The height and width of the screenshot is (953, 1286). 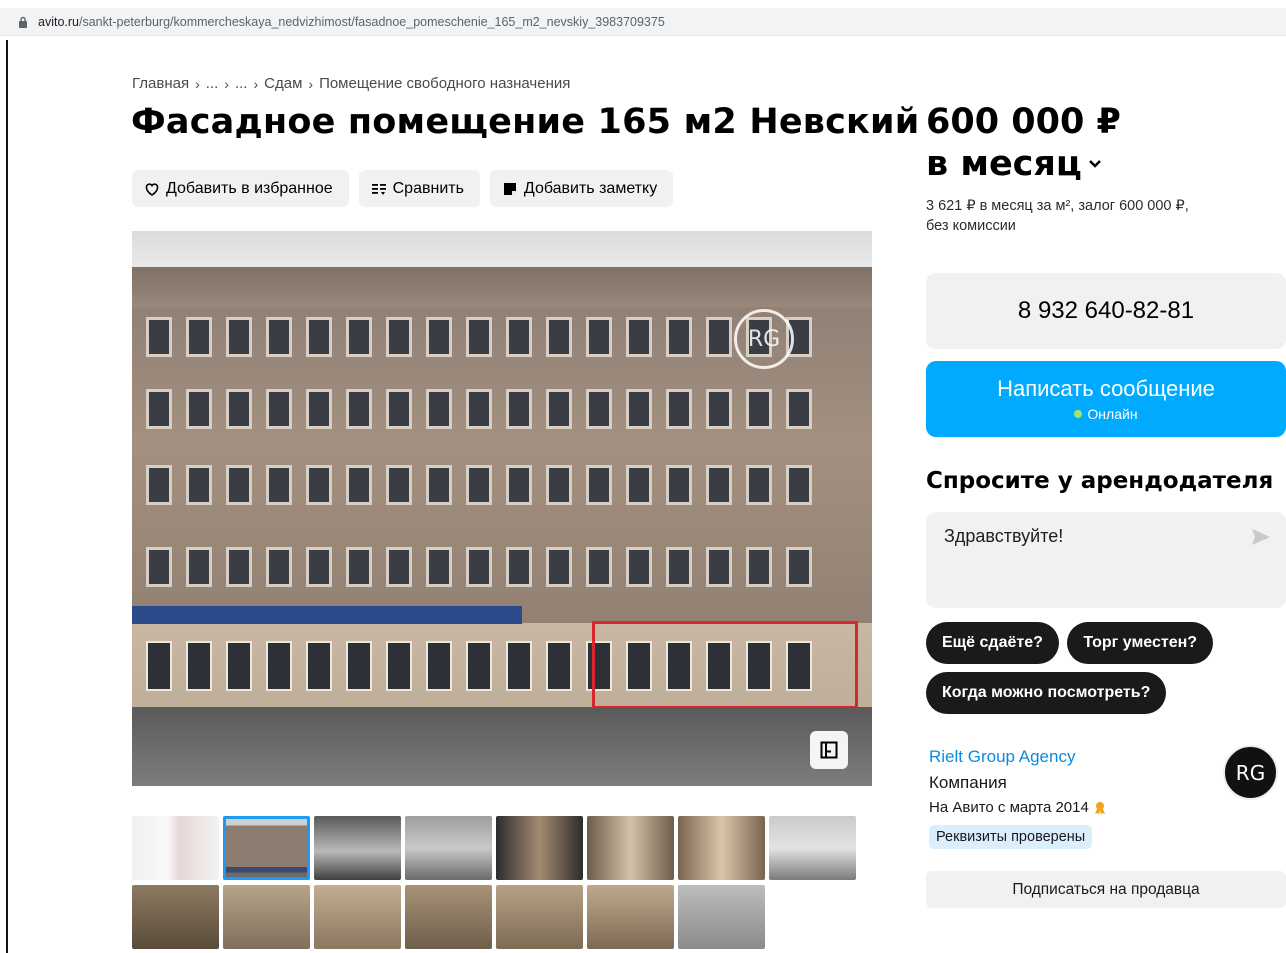 What do you see at coordinates (502, 884) in the screenshot?
I see `photo-thumbnails` at bounding box center [502, 884].